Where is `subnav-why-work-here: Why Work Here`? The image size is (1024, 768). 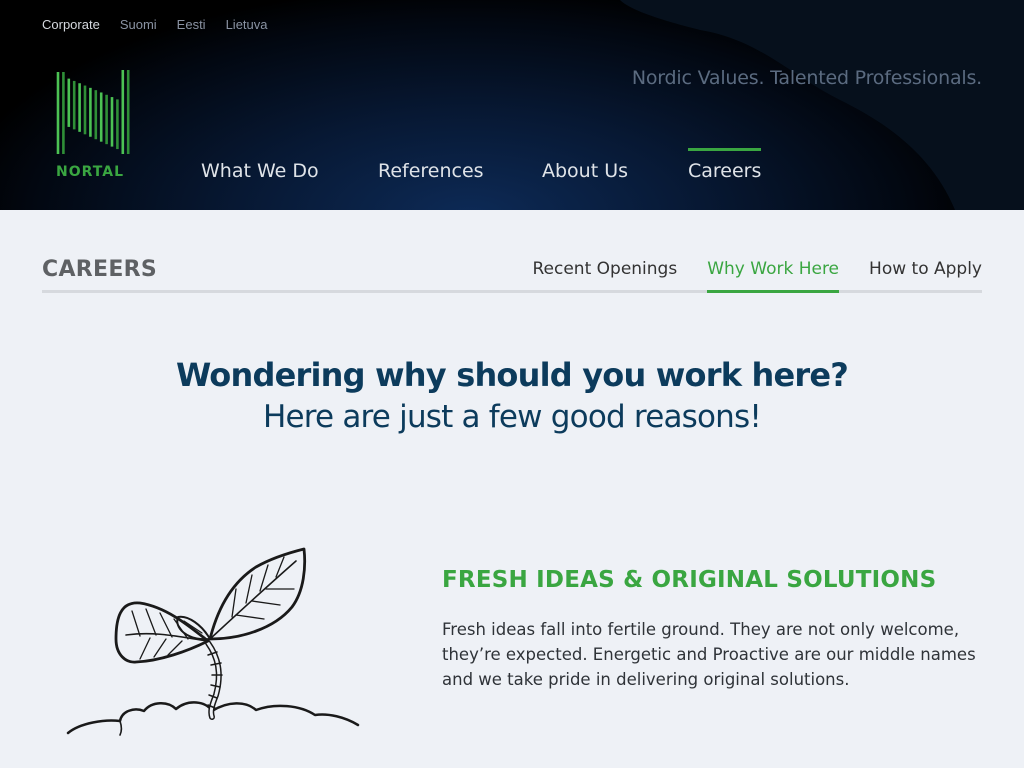 subnav-why-work-here: Why Work Here is located at coordinates (773, 276).